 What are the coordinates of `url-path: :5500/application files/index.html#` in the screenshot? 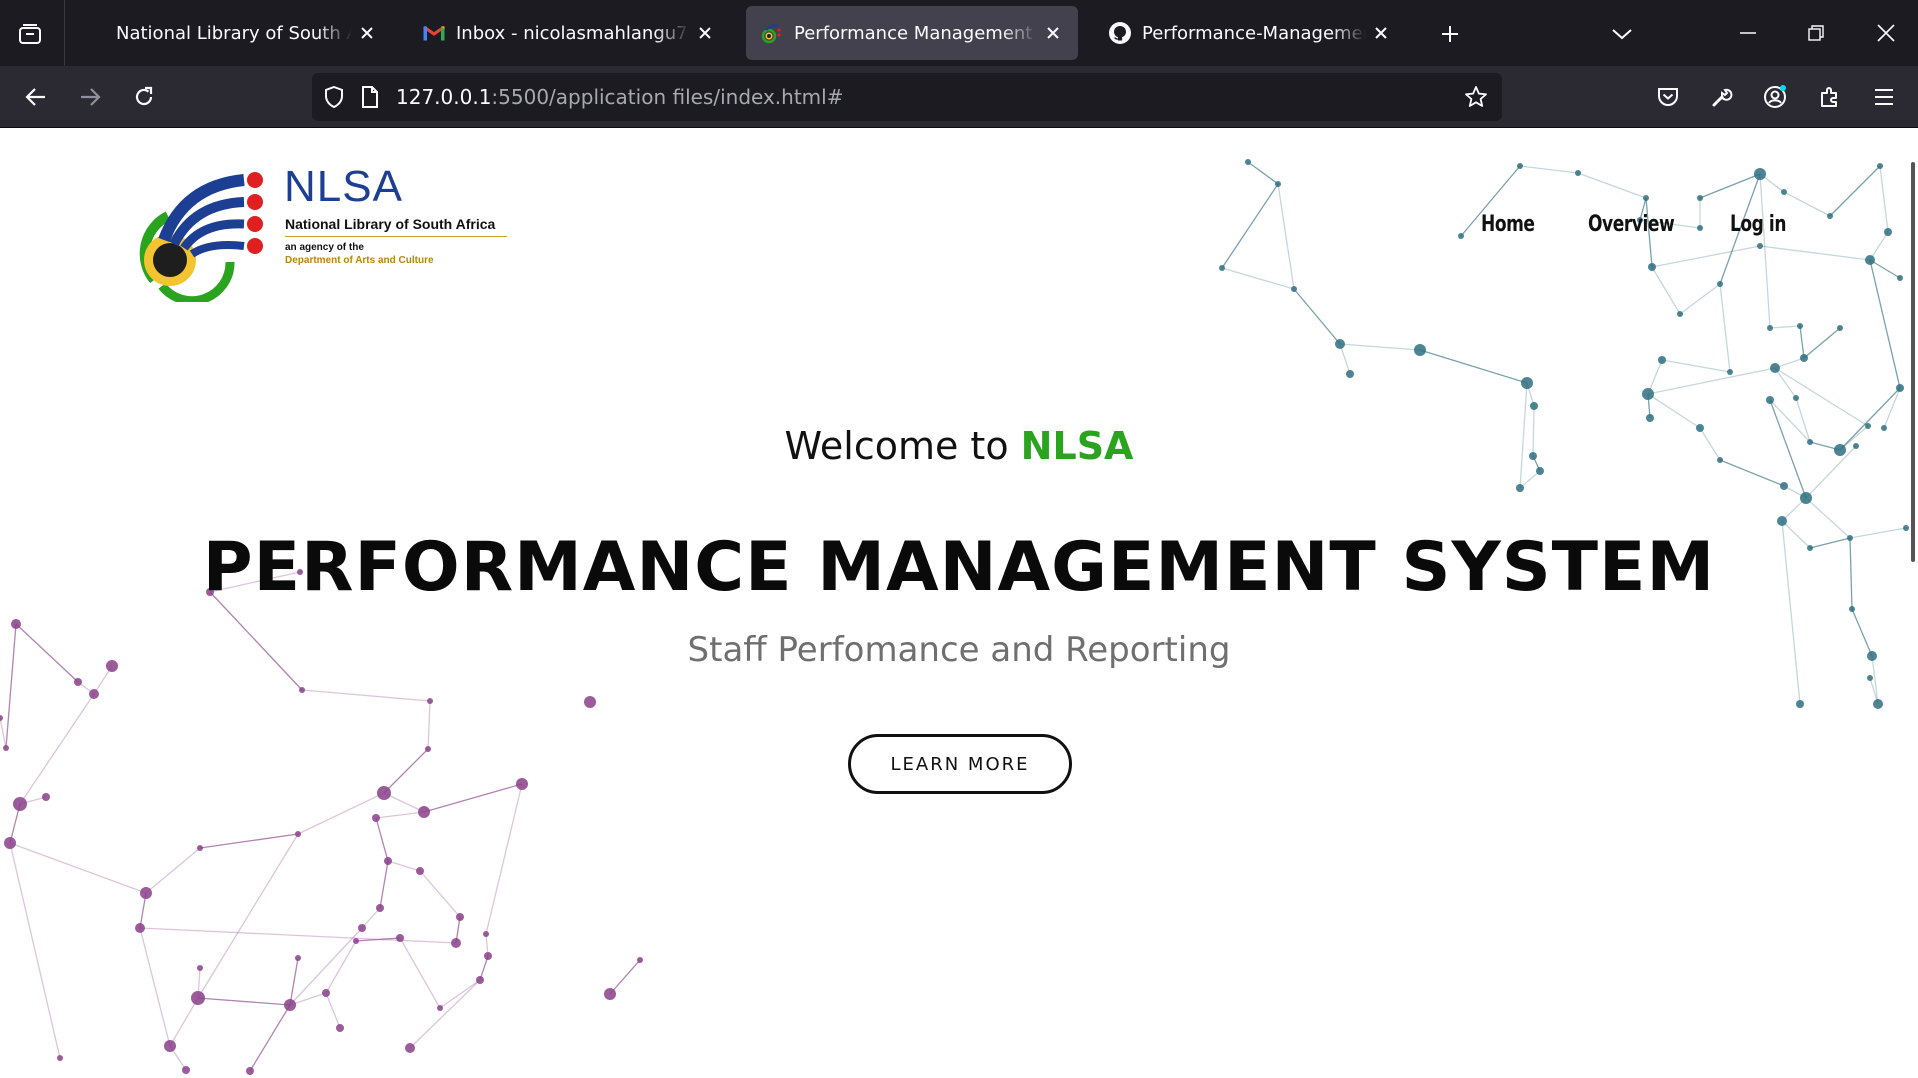 It's located at (667, 97).